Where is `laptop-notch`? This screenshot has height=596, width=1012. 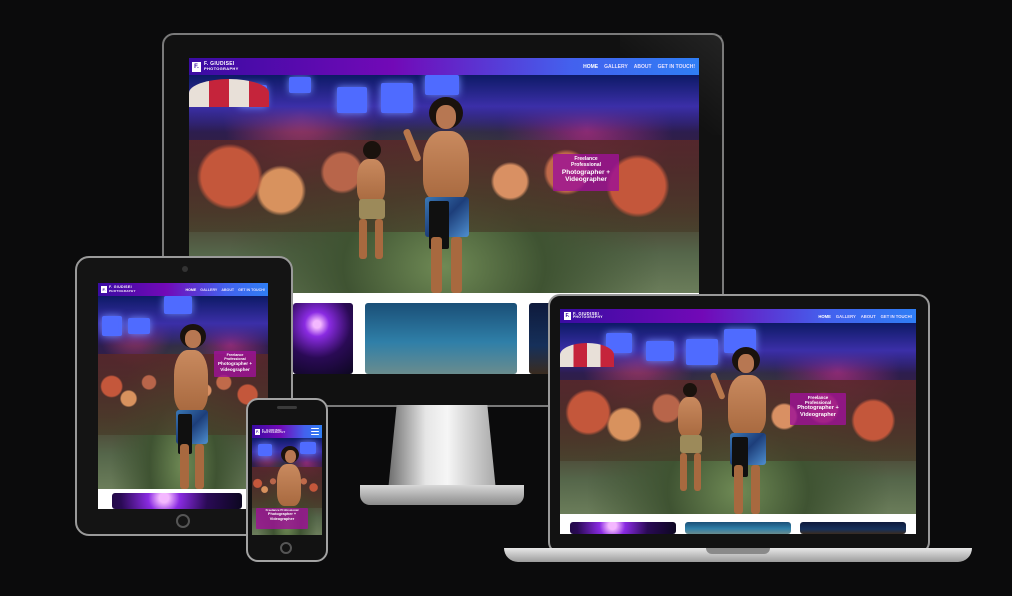 laptop-notch is located at coordinates (738, 551).